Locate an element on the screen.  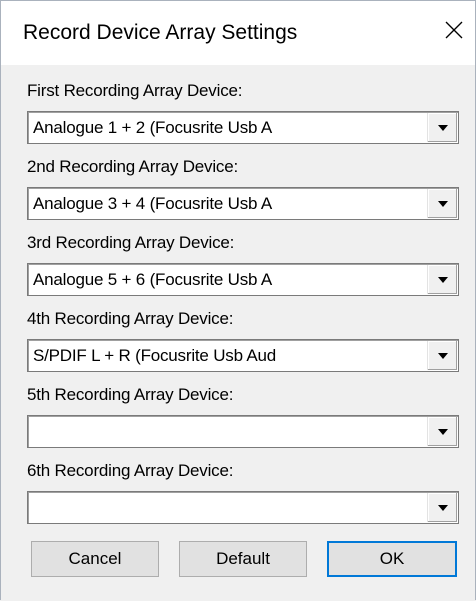
device-label-4: 4th Recording Array Device: is located at coordinates (130, 318).